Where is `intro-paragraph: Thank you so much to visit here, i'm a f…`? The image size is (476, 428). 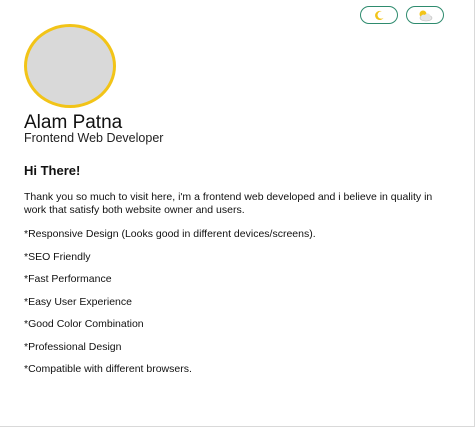
intro-paragraph: Thank you so much to visit here, i'm a f… is located at coordinates (228, 203).